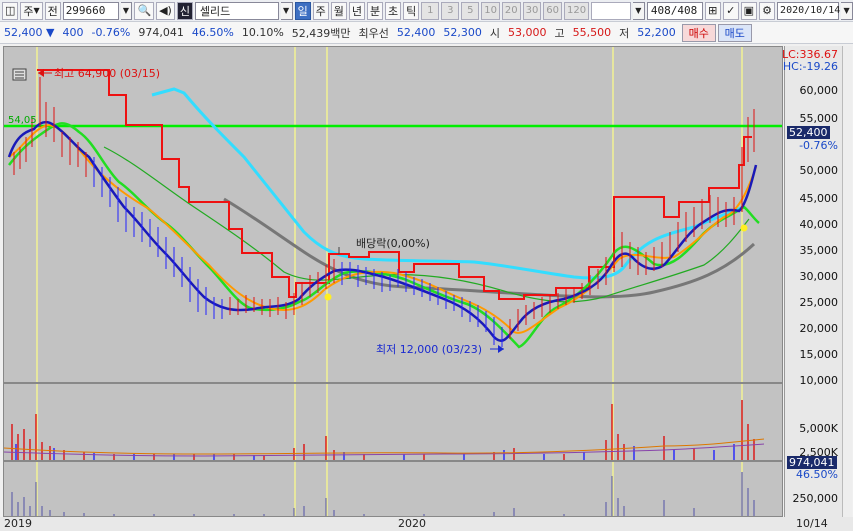 The width and height of the screenshot is (853, 531). Describe the element at coordinates (236, 10) in the screenshot. I see `stock-name-field: 셀리드` at that location.